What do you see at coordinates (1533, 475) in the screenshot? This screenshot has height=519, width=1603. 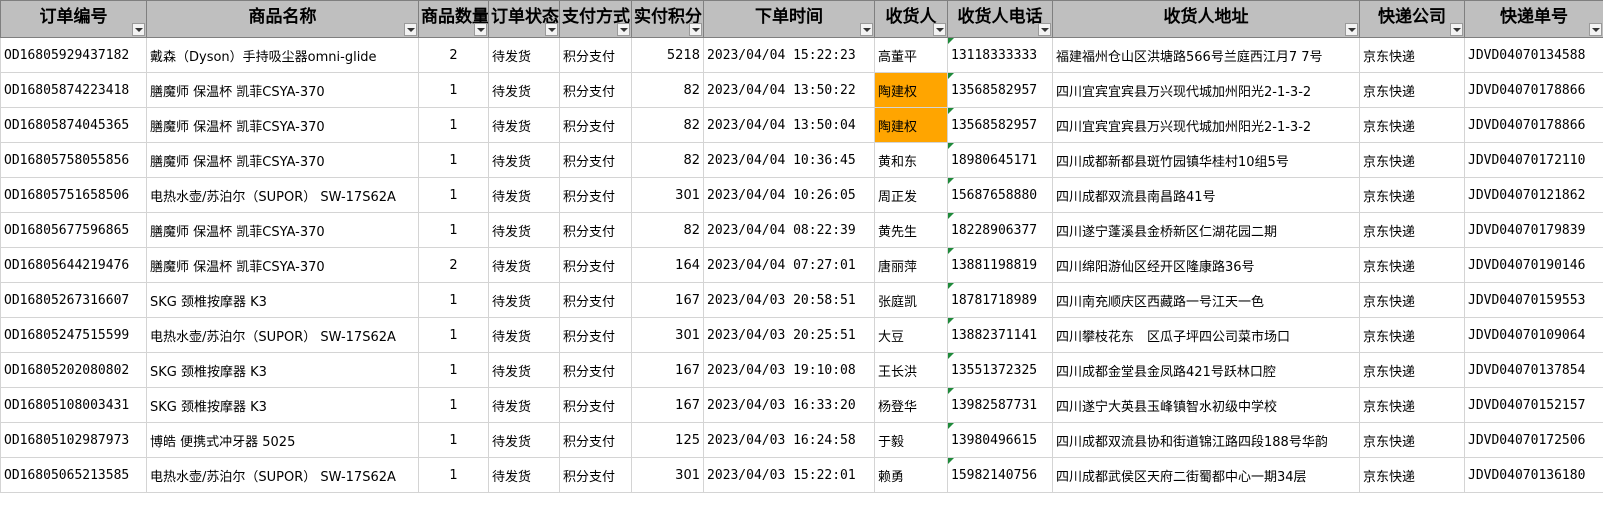 I see `cell-tracking: JDVD04070136180` at bounding box center [1533, 475].